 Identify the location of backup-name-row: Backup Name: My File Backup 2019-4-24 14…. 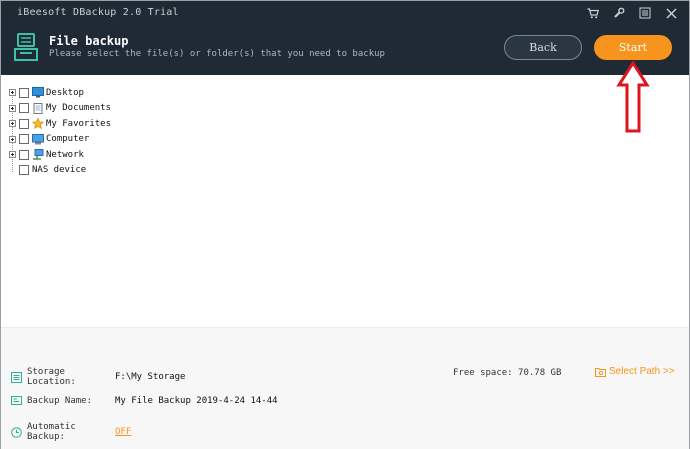
(144, 400).